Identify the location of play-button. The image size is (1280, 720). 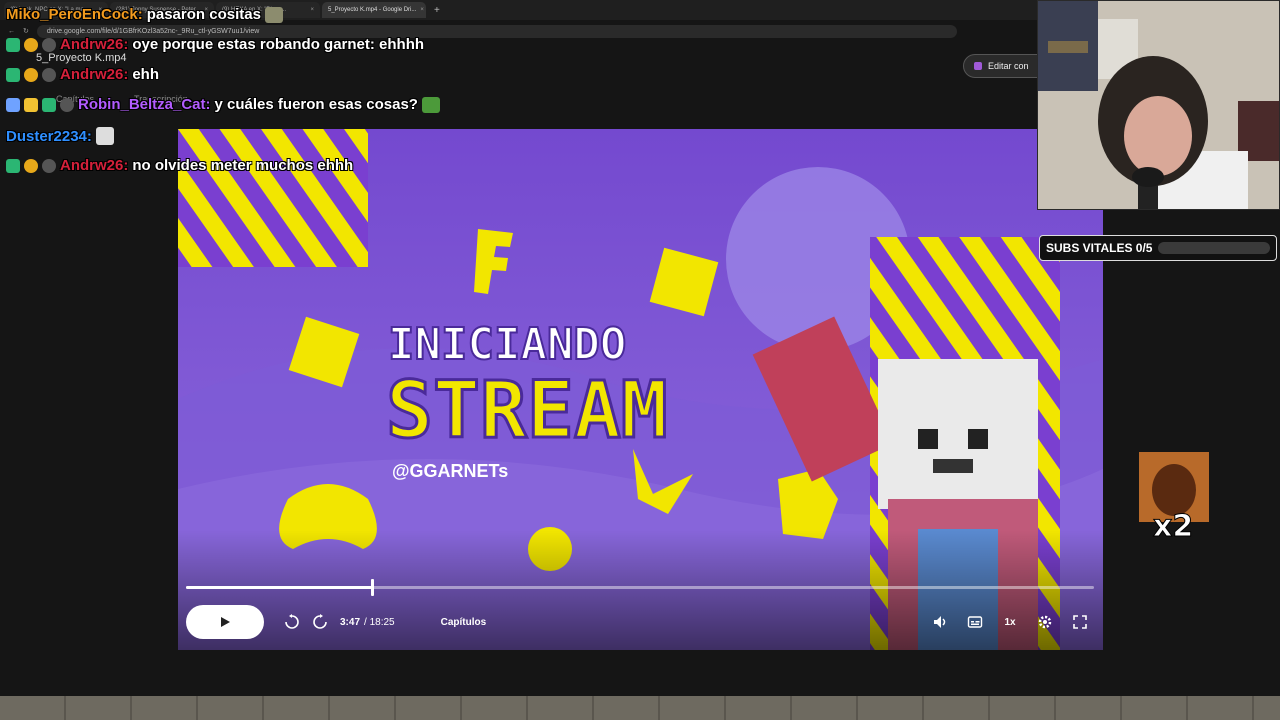
(225, 622).